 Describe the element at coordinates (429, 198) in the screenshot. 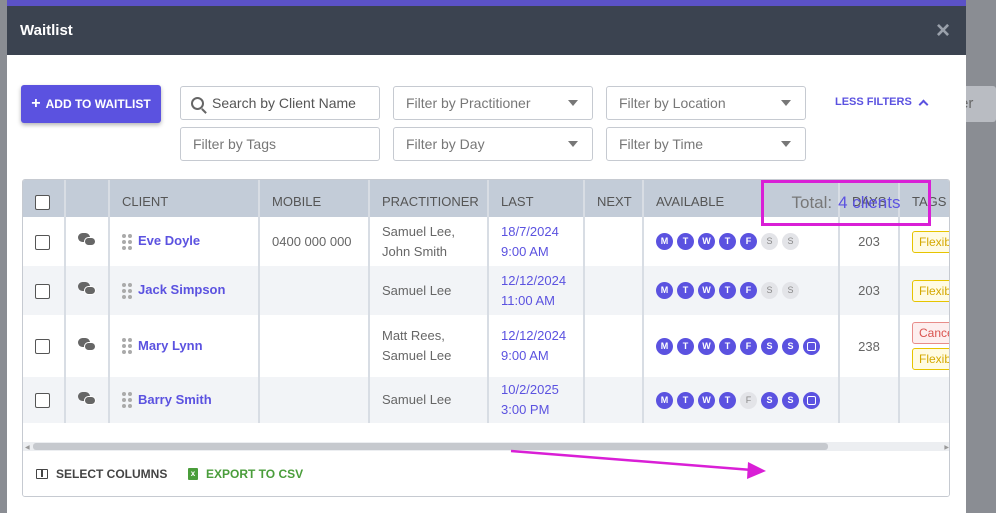

I see `column-header-practitioner: PRACTITIONER` at that location.